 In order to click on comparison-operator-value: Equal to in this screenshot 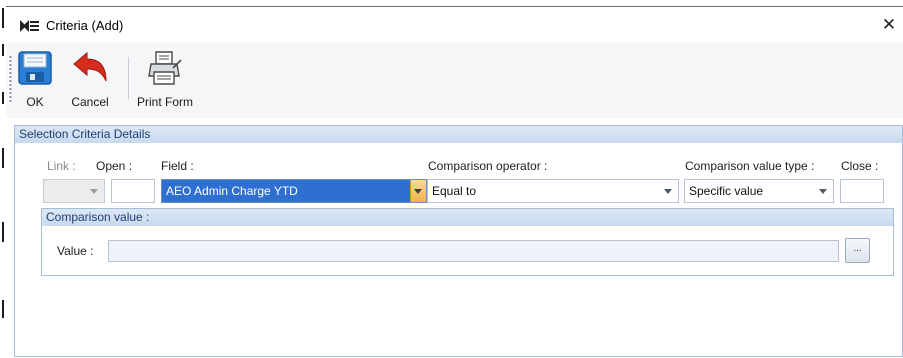, I will do `click(454, 191)`.